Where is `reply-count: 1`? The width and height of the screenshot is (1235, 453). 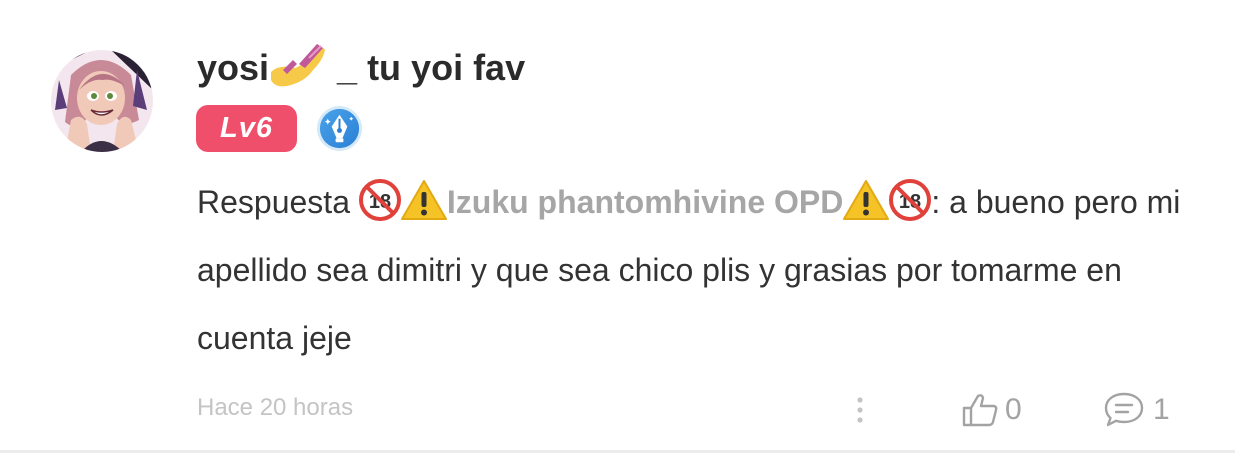
reply-count: 1 is located at coordinates (1161, 409).